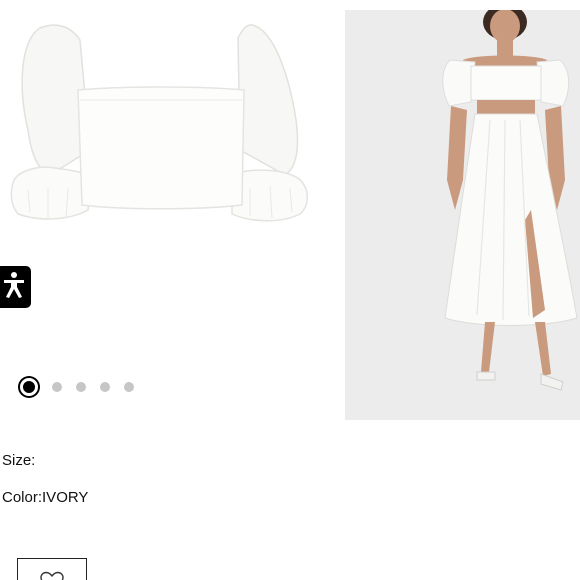 This screenshot has height=580, width=580. I want to click on size-label: Size:, so click(19, 460).